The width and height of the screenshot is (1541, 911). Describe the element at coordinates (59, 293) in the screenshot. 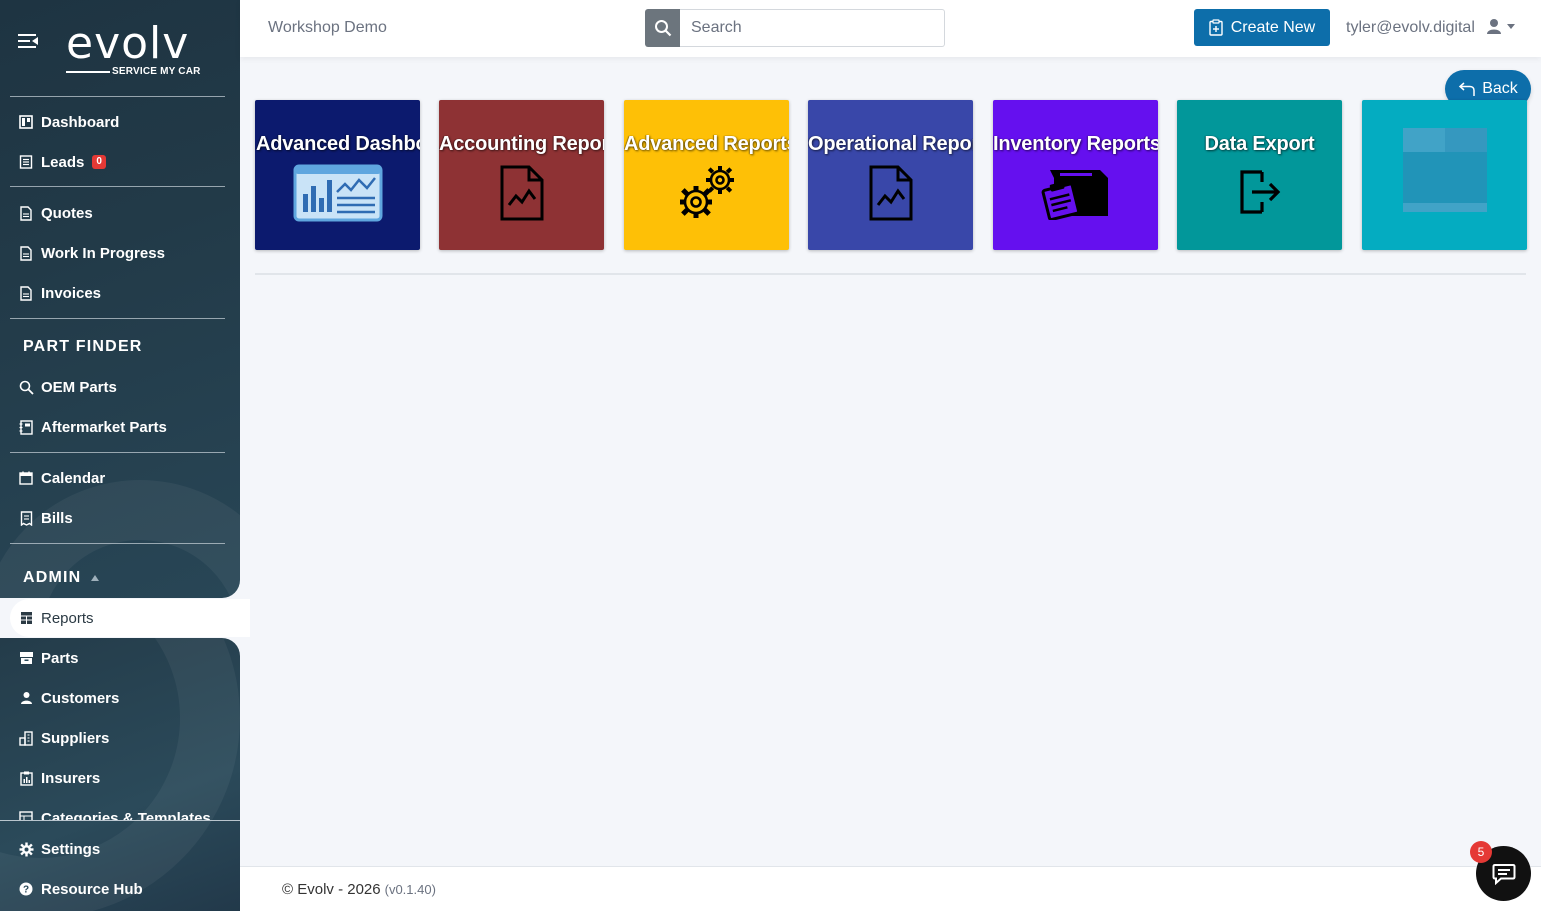

I see `sidebar-item-invoices: Invoices` at that location.